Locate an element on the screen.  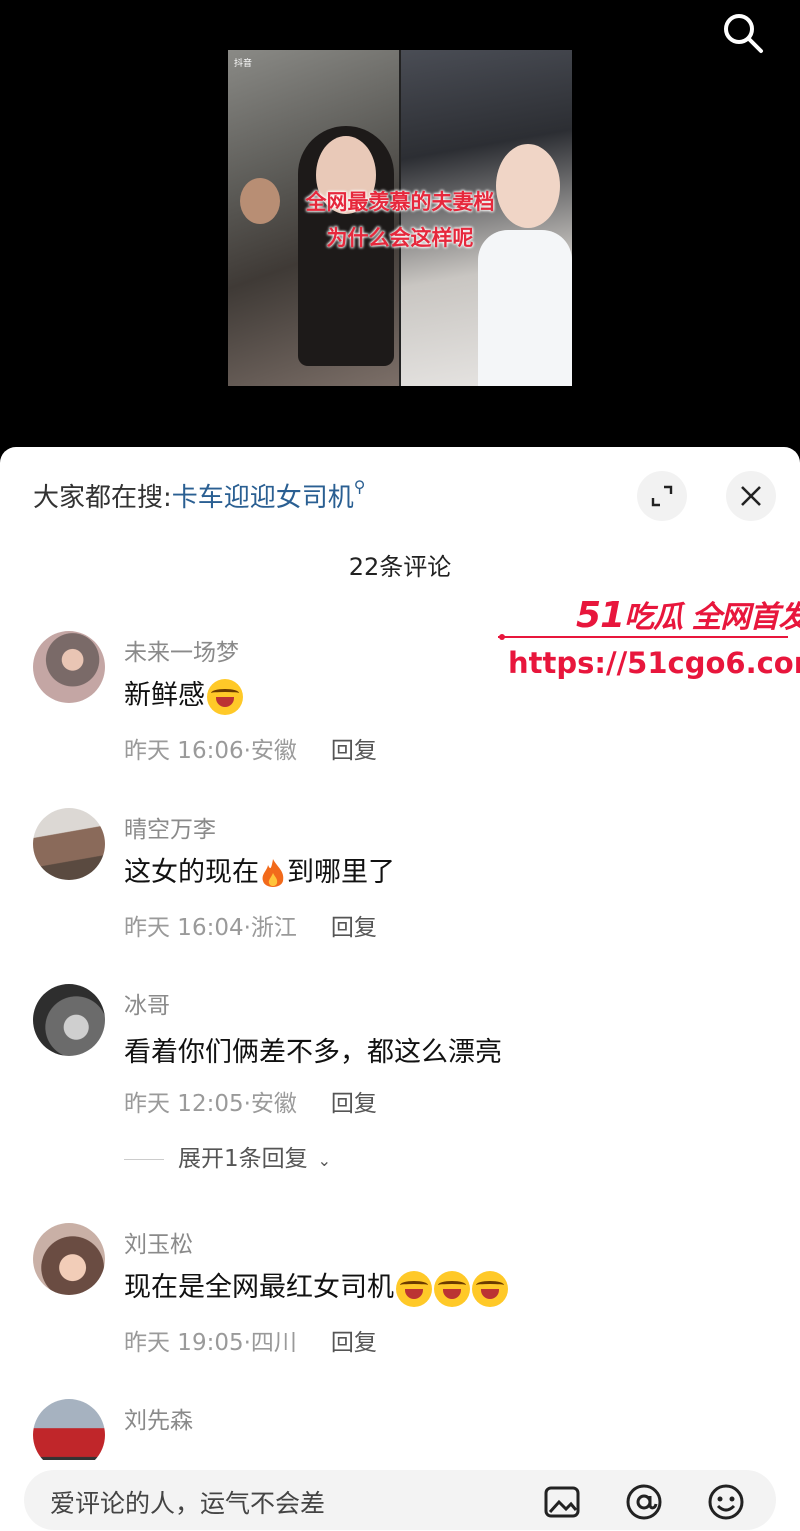
comment-text: 新鲜感 is located at coordinates (183, 694).